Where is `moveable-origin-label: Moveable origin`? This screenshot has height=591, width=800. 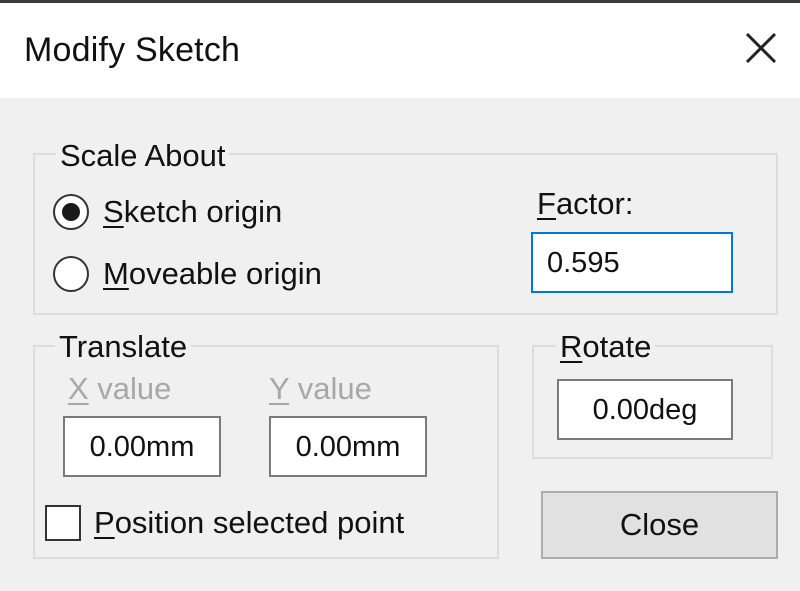
moveable-origin-label: Moveable origin is located at coordinates (212, 274).